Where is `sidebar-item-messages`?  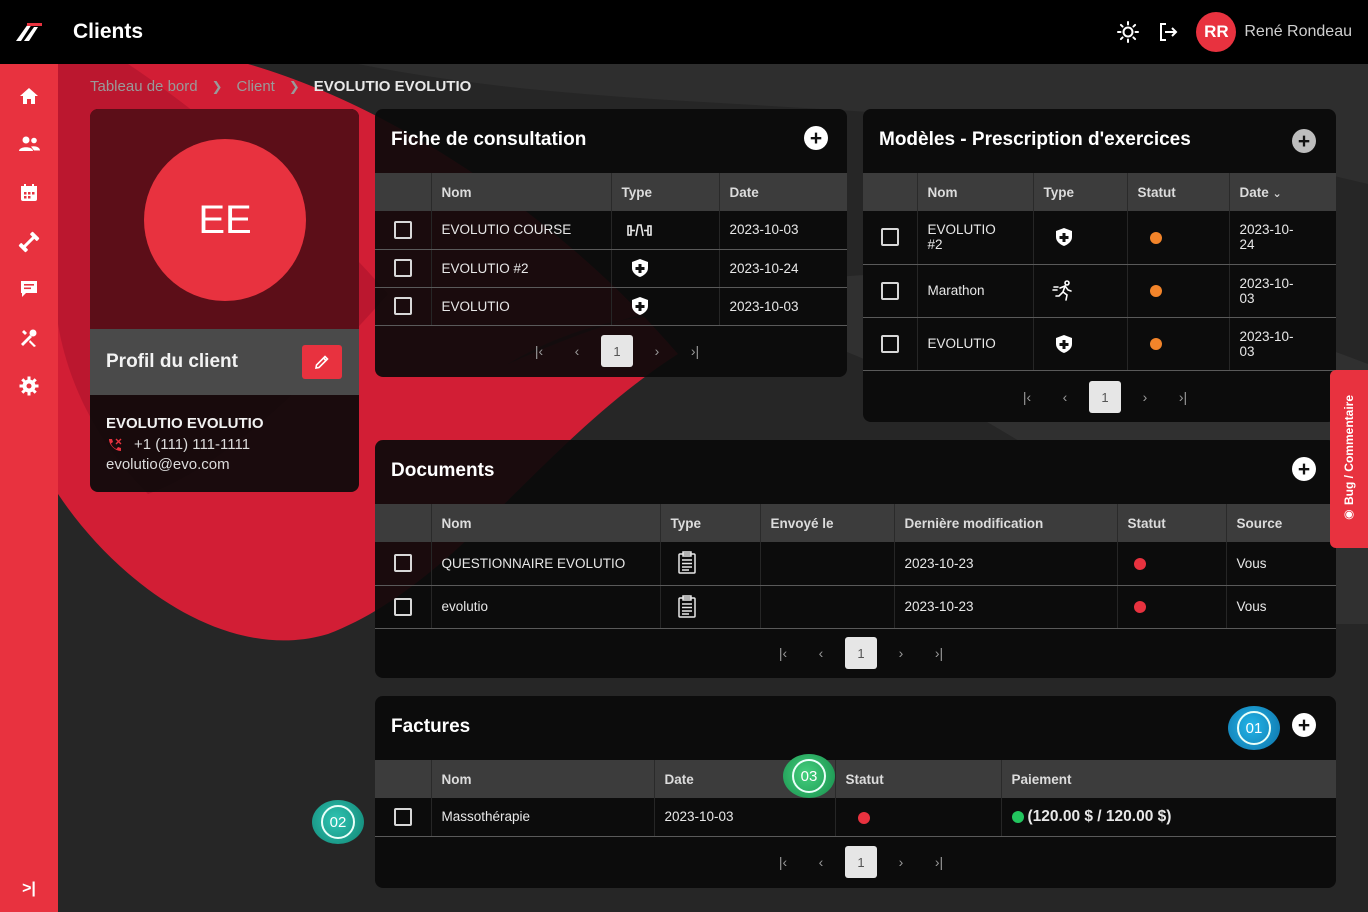
sidebar-item-messages is located at coordinates (29, 289).